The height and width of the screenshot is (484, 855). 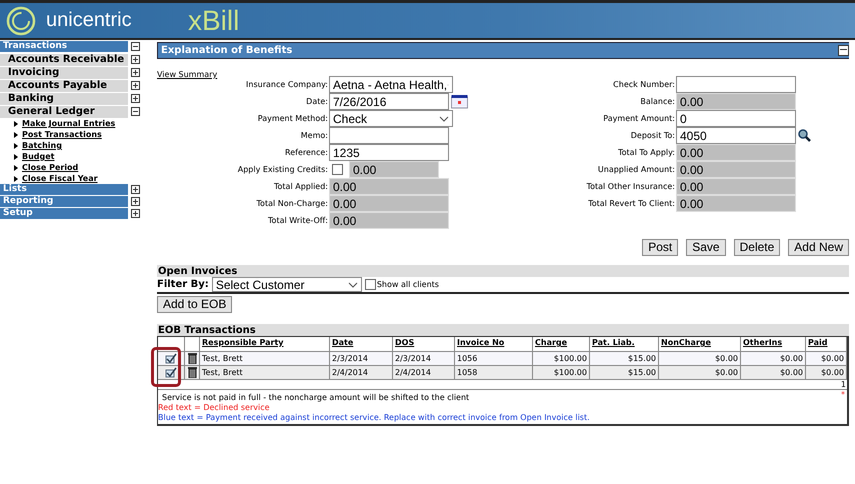 I want to click on table-cell: 2/3/2014, so click(x=424, y=358).